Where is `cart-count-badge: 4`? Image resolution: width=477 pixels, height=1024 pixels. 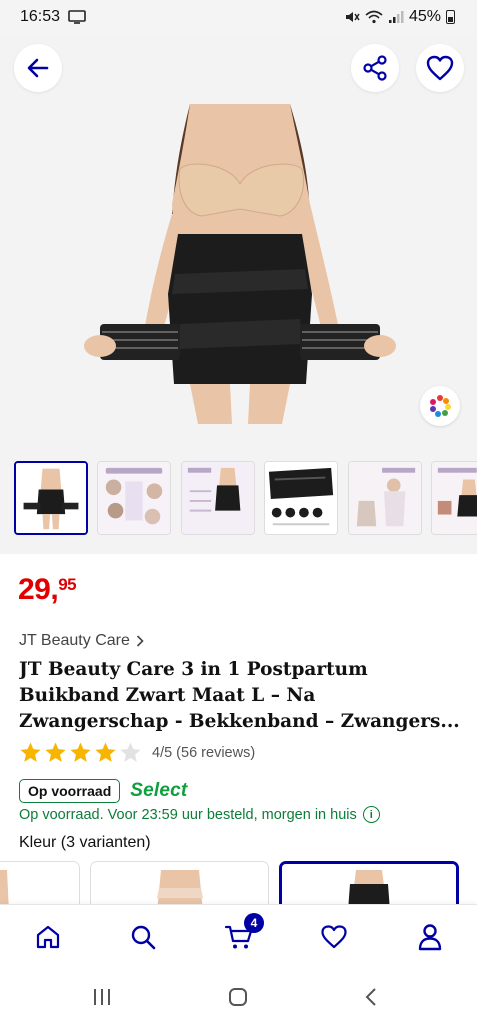 cart-count-badge: 4 is located at coordinates (254, 923).